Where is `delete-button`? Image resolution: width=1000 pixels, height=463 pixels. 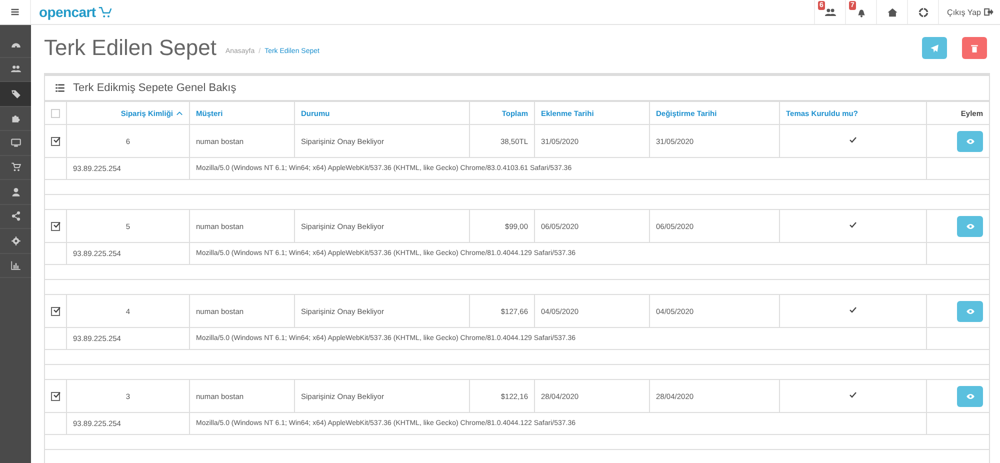
delete-button is located at coordinates (974, 48).